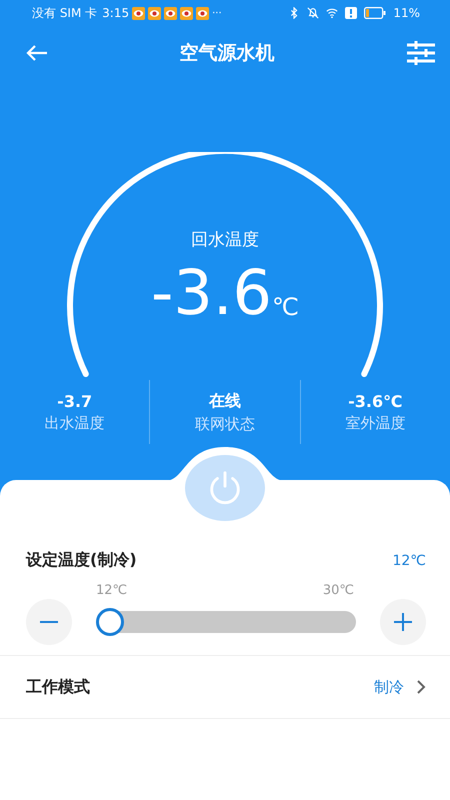 The height and width of the screenshot is (800, 450). I want to click on set-temperature-value: 12℃, so click(409, 560).